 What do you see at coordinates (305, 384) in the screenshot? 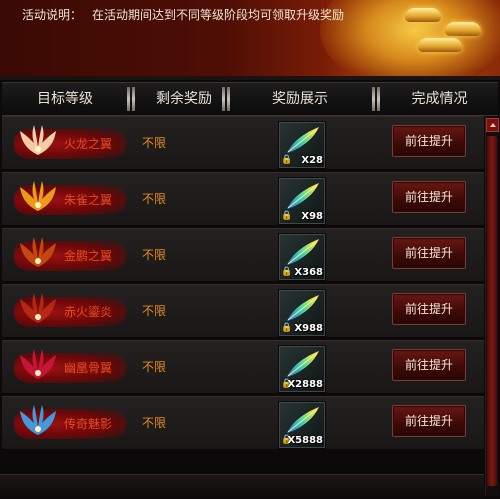
I see `reward-count: X2888` at bounding box center [305, 384].